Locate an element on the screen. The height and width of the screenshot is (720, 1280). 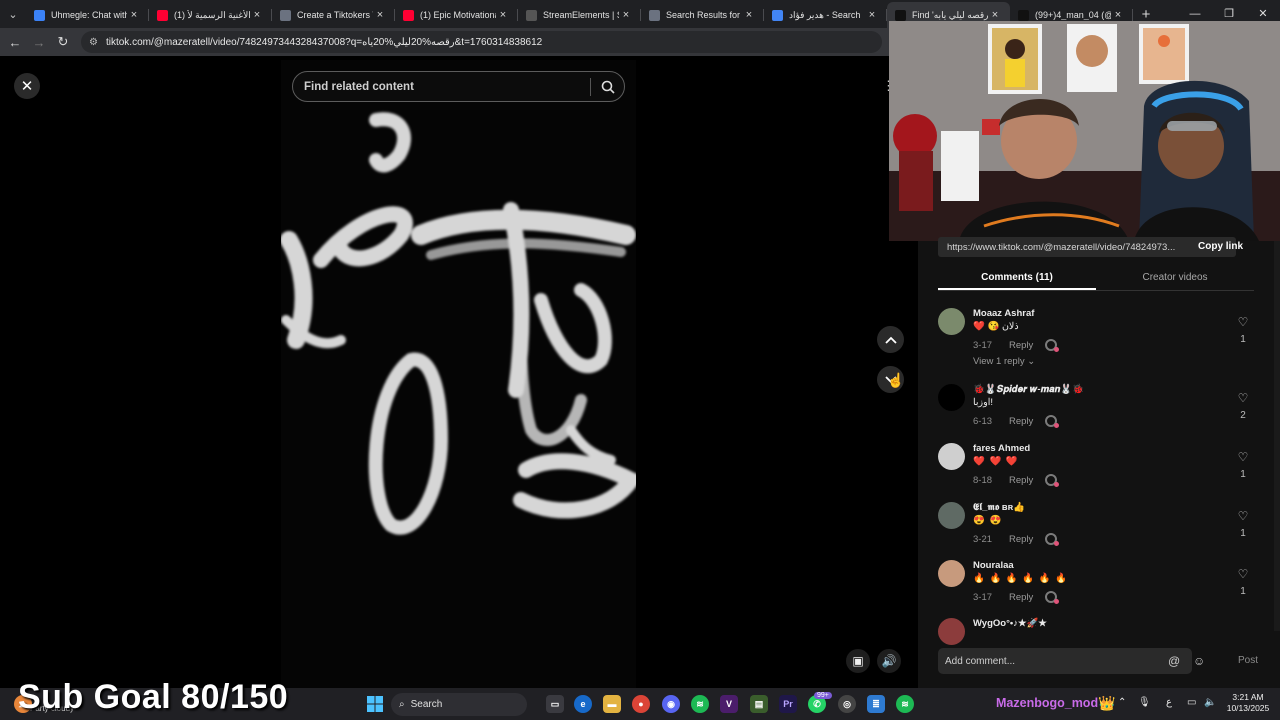
browser-tab: StreamElements | Sub× is located at coordinates (579, 15).